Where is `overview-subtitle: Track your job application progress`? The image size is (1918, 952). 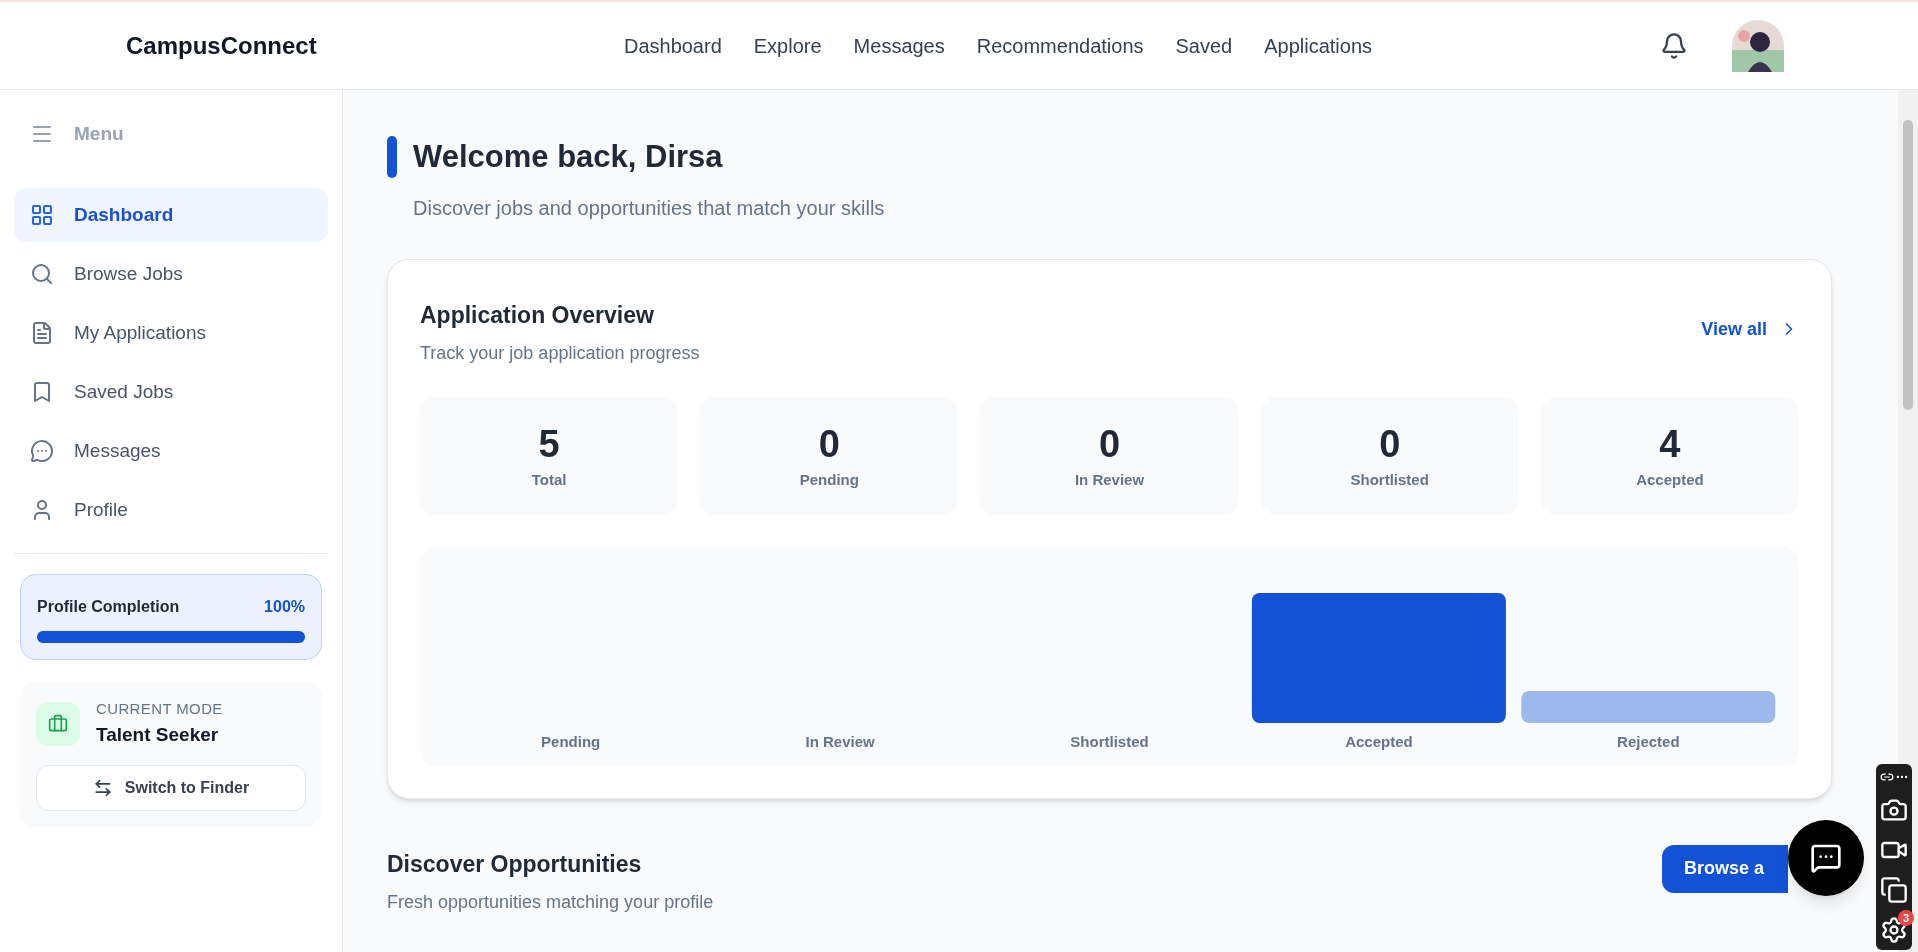 overview-subtitle: Track your job application progress is located at coordinates (560, 353).